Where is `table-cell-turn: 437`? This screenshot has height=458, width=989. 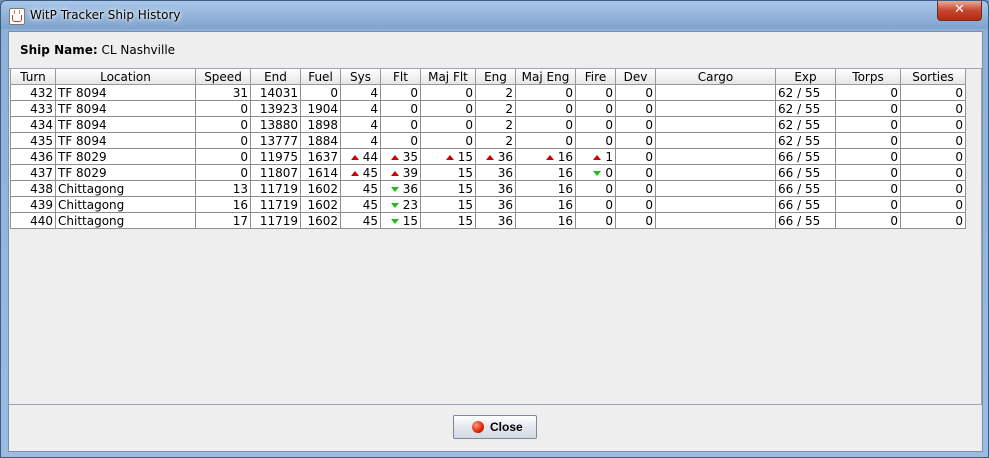
table-cell-turn: 437 is located at coordinates (33, 172).